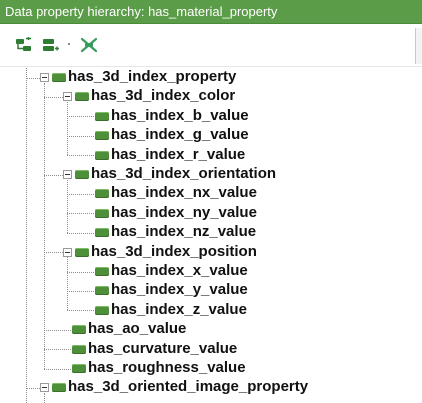 This screenshot has width=422, height=403. Describe the element at coordinates (184, 213) in the screenshot. I see `tree-item-has-index-ny-value: has_index_ny_value` at that location.